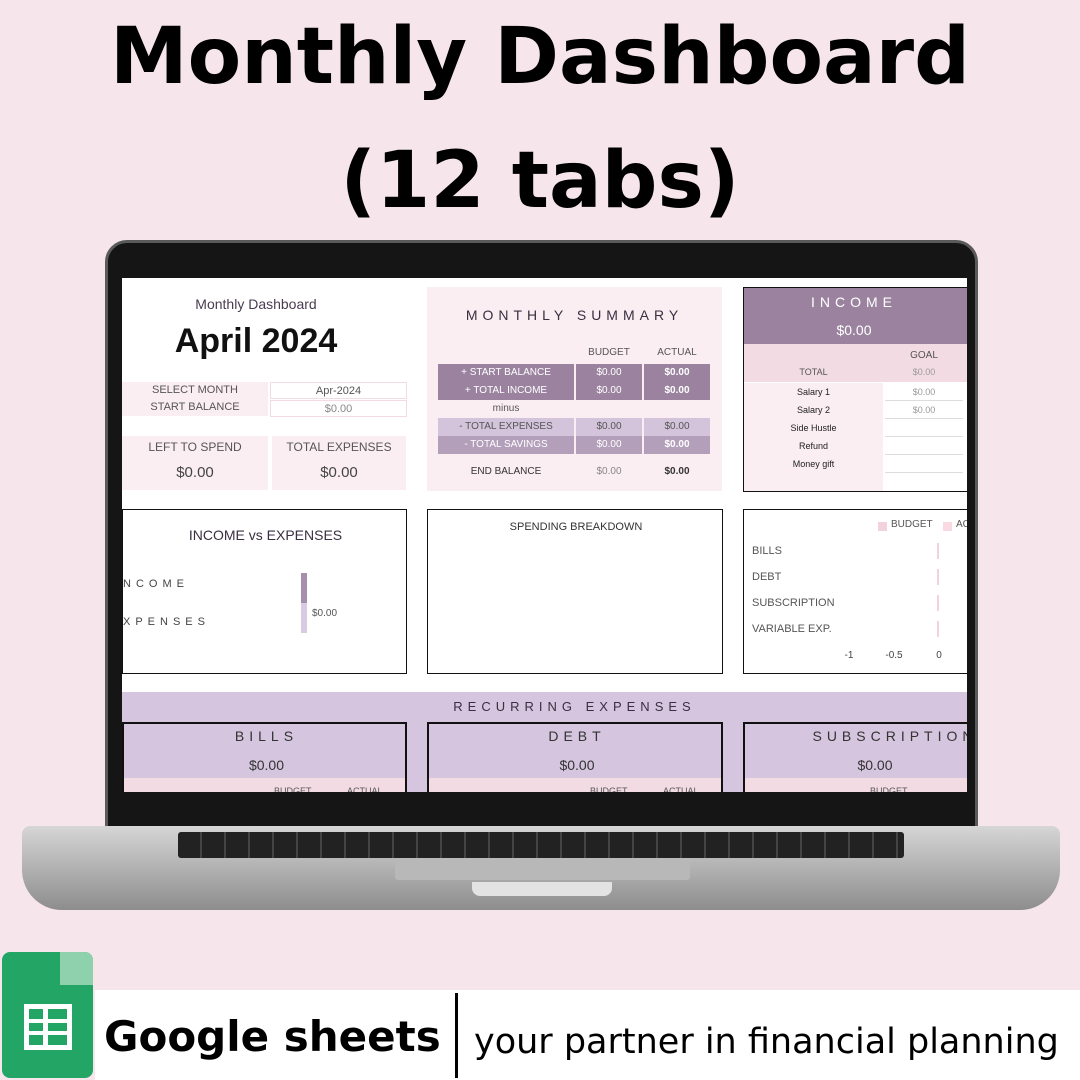  I want to click on income-row-label: Side Hustle, so click(813, 428).